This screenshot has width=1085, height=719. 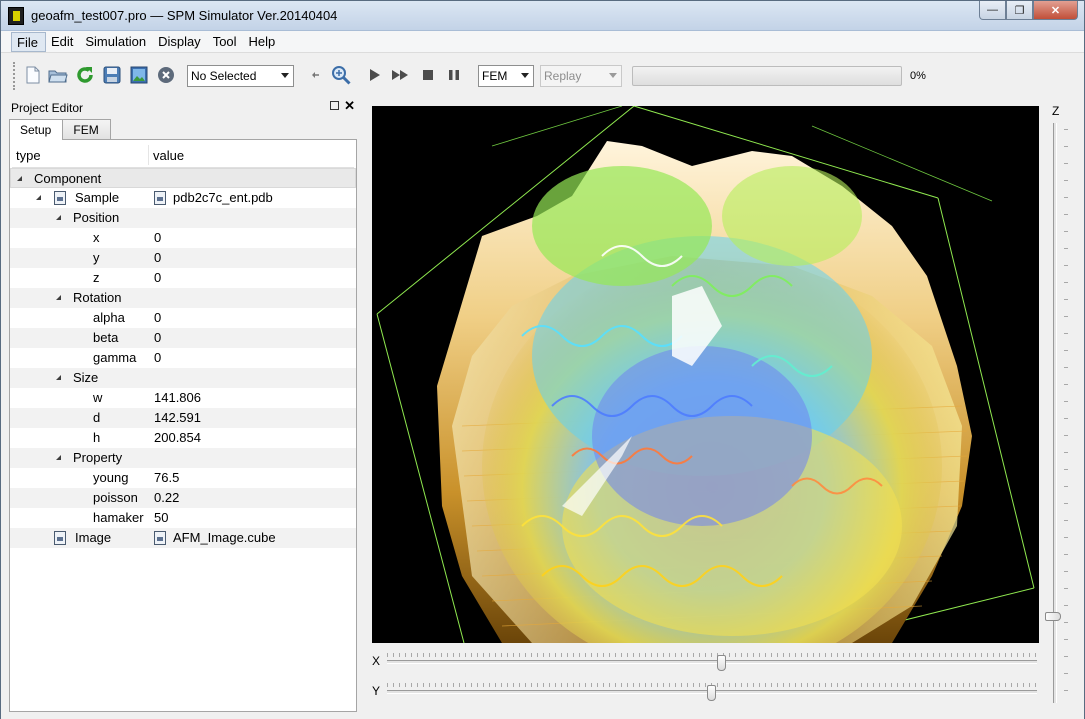 What do you see at coordinates (139, 75) in the screenshot?
I see `image-icon` at bounding box center [139, 75].